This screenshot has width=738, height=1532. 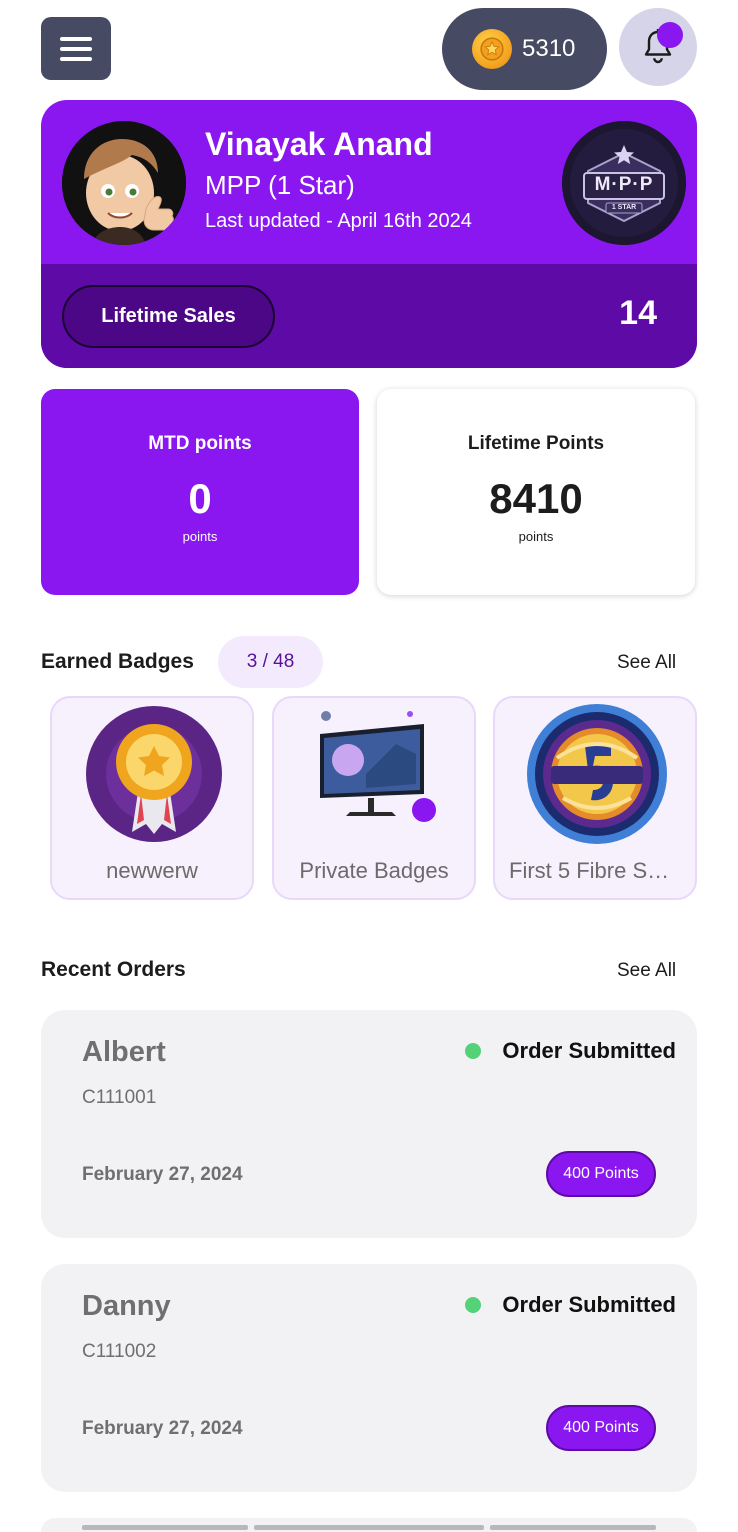 I want to click on lifetime-points-card: Lifetime Points 8410 points, so click(x=536, y=492).